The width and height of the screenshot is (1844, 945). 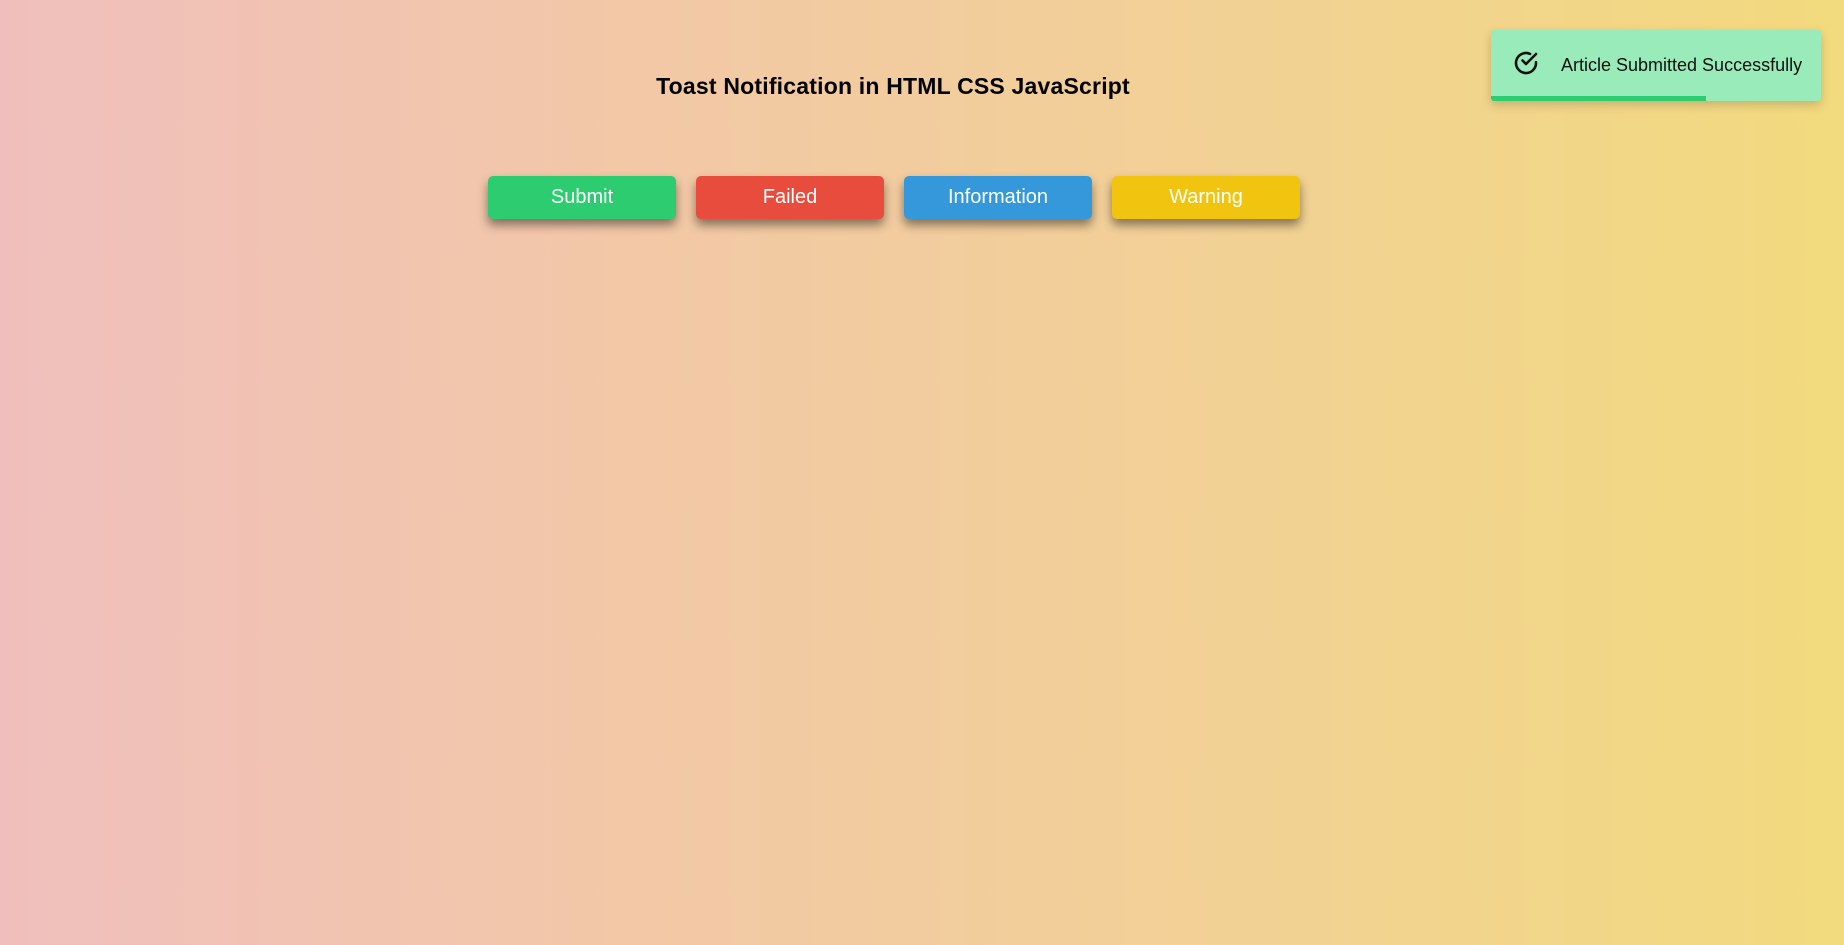 What do you see at coordinates (998, 197) in the screenshot?
I see `information-button: Information` at bounding box center [998, 197].